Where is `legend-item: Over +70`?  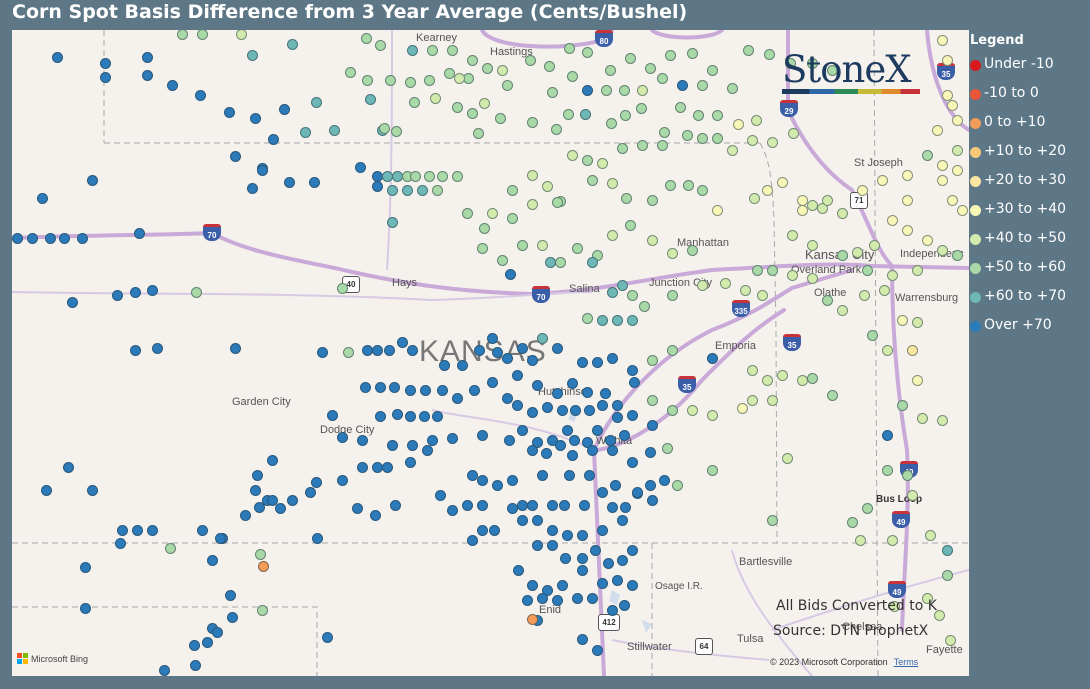
legend-item: Over +70 is located at coordinates (1029, 331).